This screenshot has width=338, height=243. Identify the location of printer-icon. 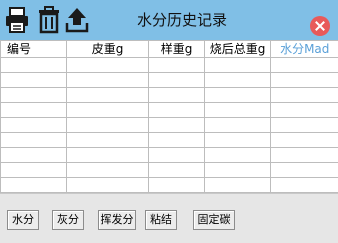
(17, 20).